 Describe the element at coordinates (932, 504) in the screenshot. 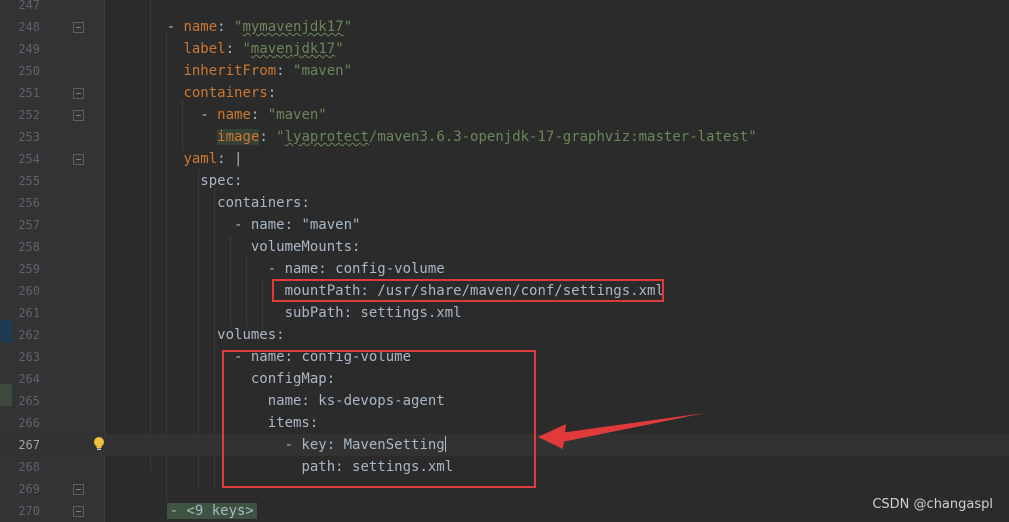

I see `watermark: CSDN @changaspl` at that location.